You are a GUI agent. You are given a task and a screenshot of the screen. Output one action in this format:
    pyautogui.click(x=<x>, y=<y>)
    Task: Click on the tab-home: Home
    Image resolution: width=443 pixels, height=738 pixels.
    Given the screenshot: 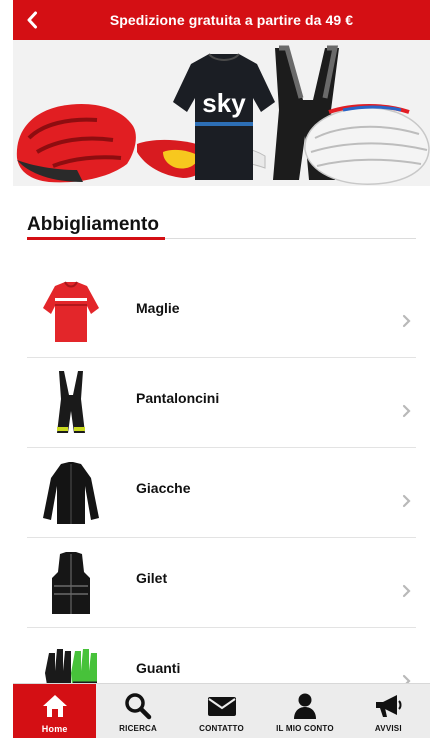 What is the action you would take?
    pyautogui.click(x=55, y=711)
    